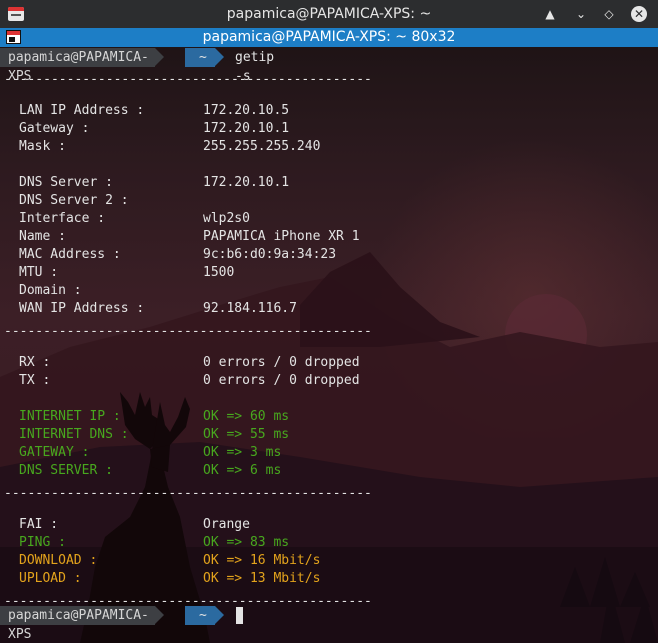 The image size is (658, 643). What do you see at coordinates (246, 542) in the screenshot?
I see `output-value: OK => 83 ms` at bounding box center [246, 542].